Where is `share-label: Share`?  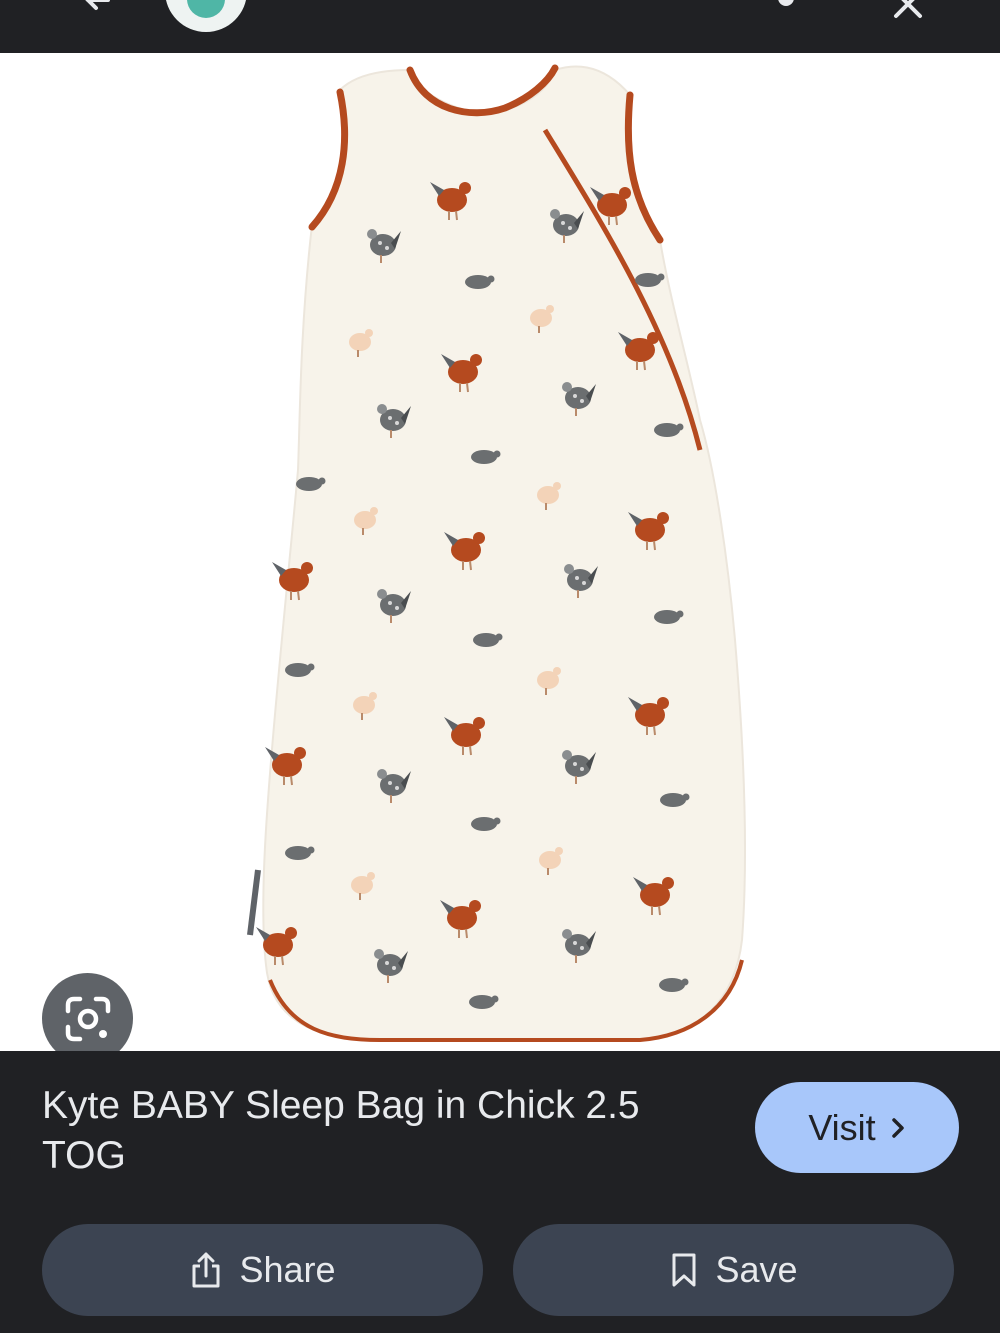 share-label: Share is located at coordinates (287, 1269).